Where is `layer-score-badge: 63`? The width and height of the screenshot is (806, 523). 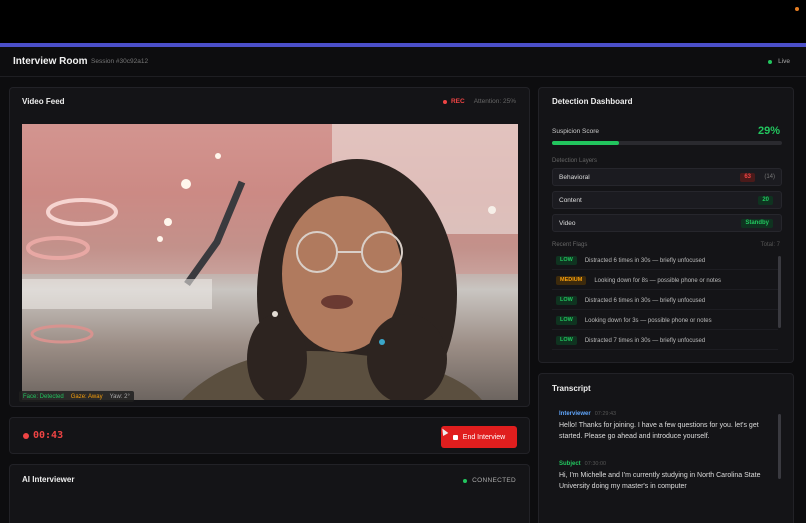 layer-score-badge: 63 is located at coordinates (747, 177).